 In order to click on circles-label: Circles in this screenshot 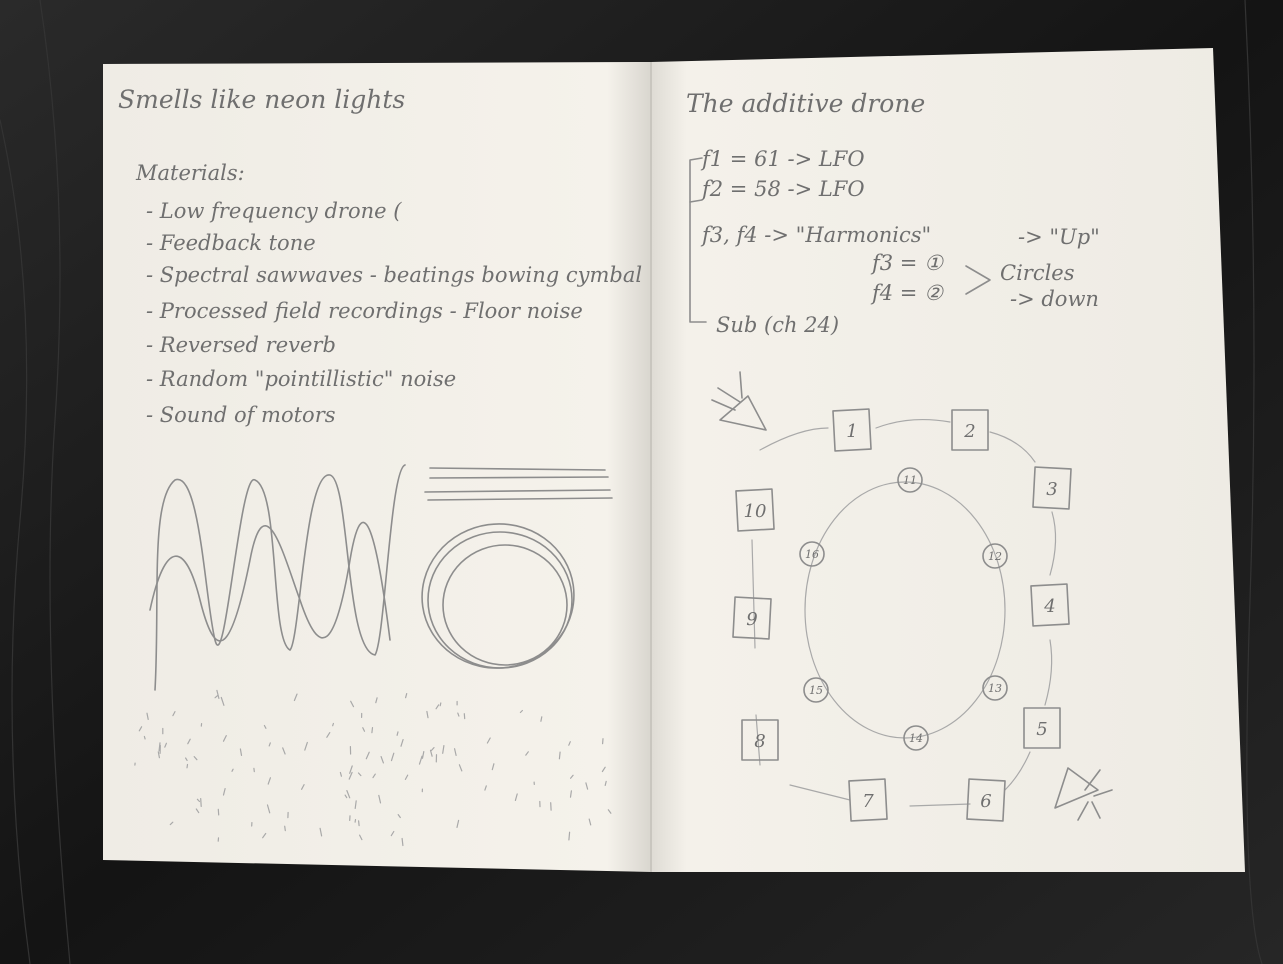, I will do `click(1037, 273)`.